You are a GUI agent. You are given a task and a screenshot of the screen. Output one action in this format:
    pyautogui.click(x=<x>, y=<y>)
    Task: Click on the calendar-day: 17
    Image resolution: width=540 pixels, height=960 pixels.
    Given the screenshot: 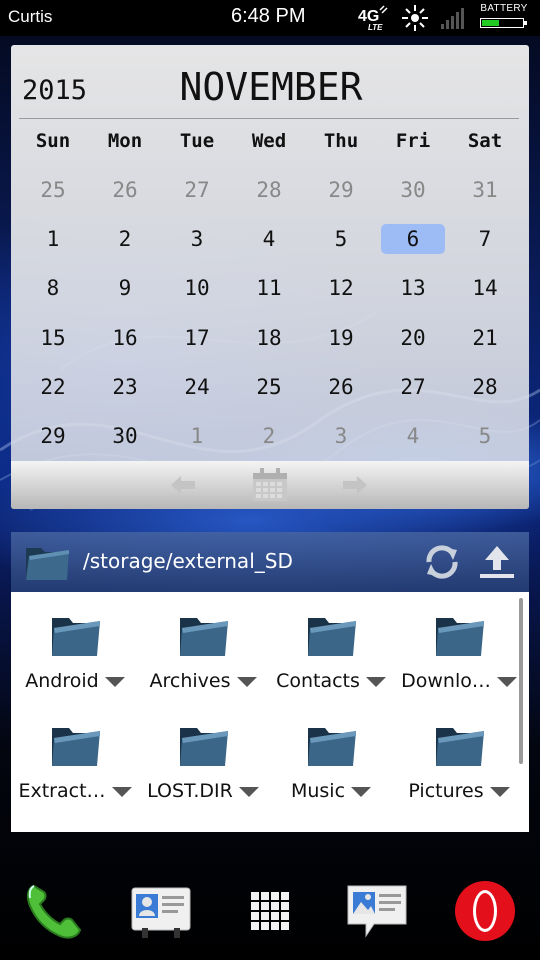 What is the action you would take?
    pyautogui.click(x=197, y=338)
    